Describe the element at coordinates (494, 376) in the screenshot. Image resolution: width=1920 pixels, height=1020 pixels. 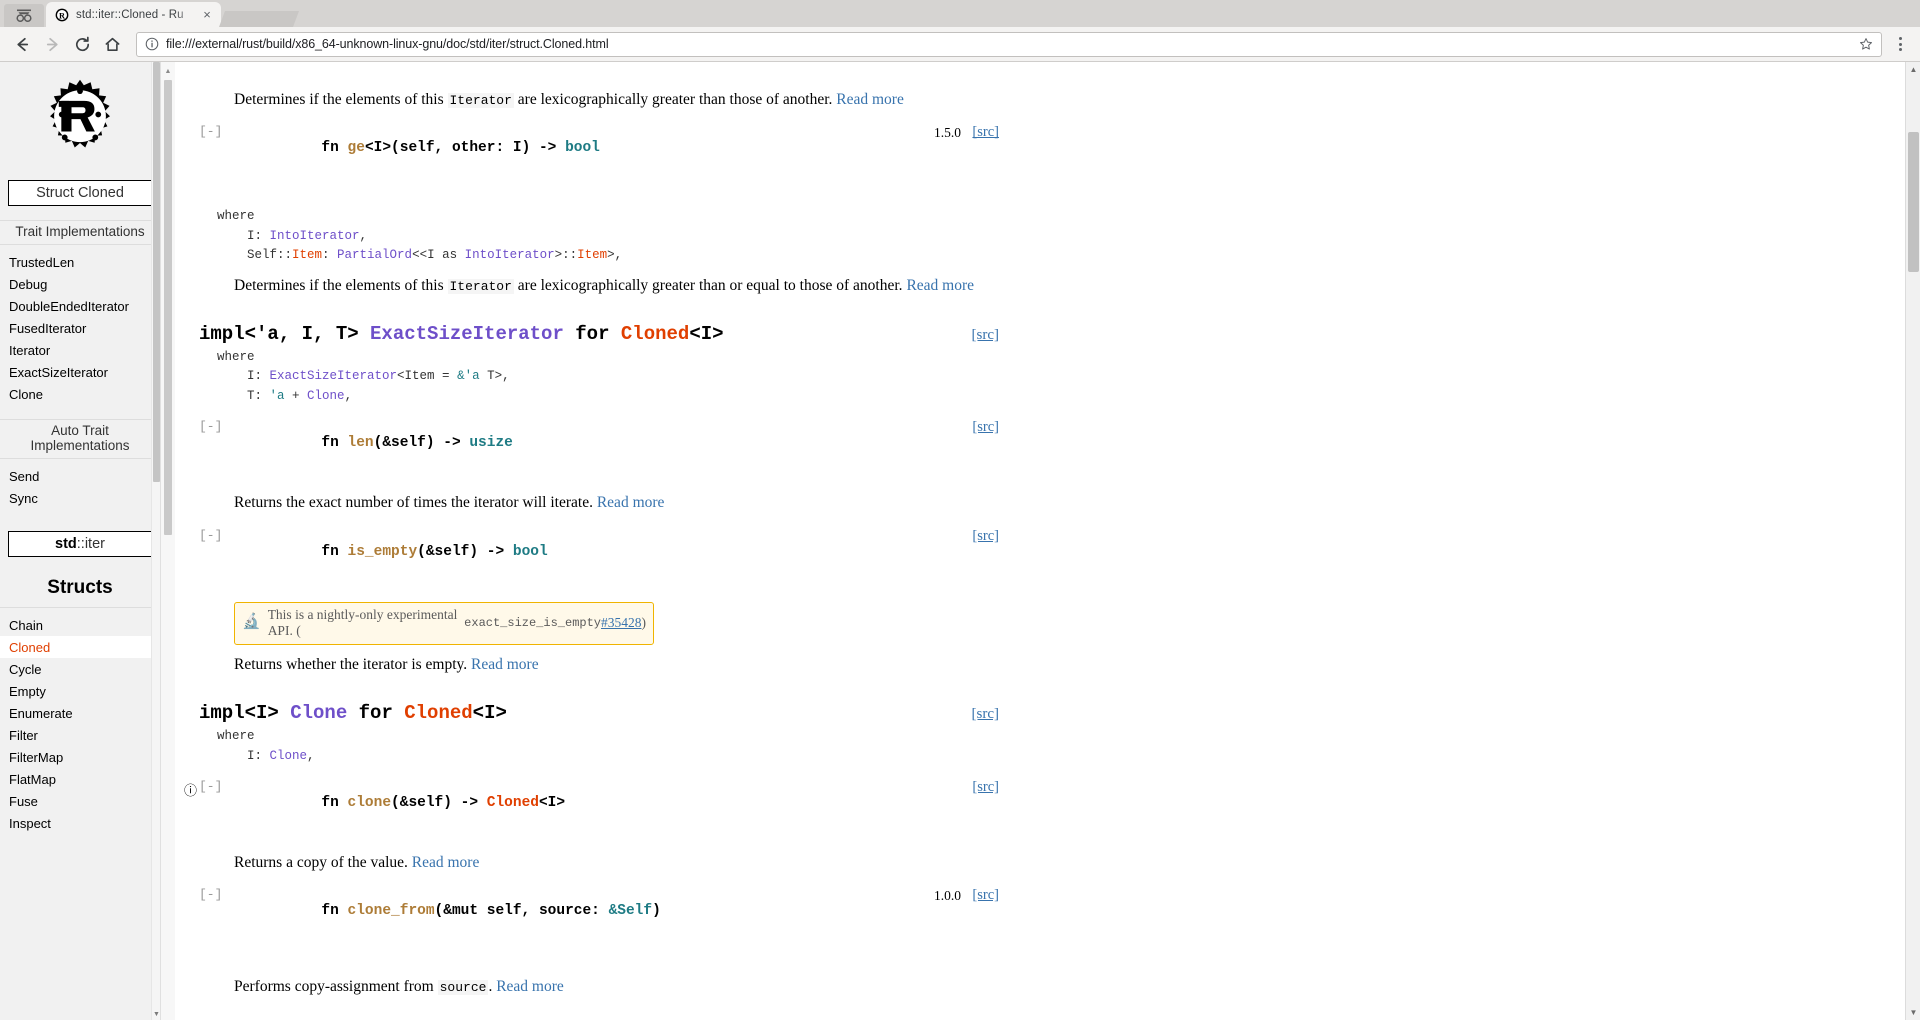
I see `esi-w1-tail: T>,` at that location.